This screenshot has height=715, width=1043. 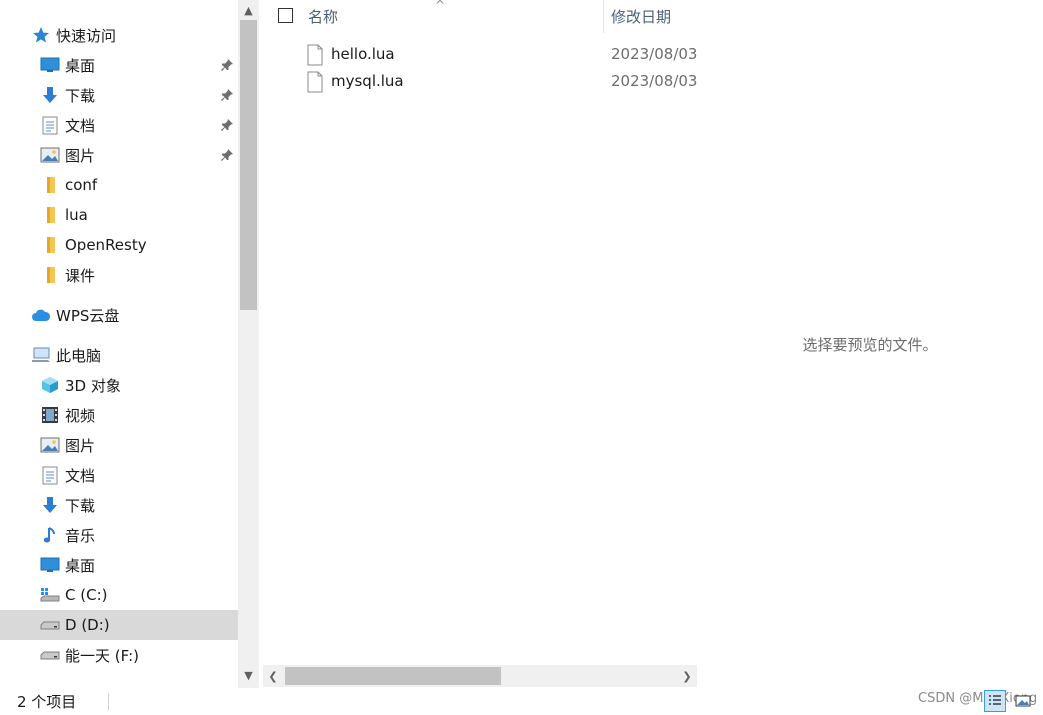 What do you see at coordinates (86, 35) in the screenshot?
I see `nav-quick-access-label: 快速访问` at bounding box center [86, 35].